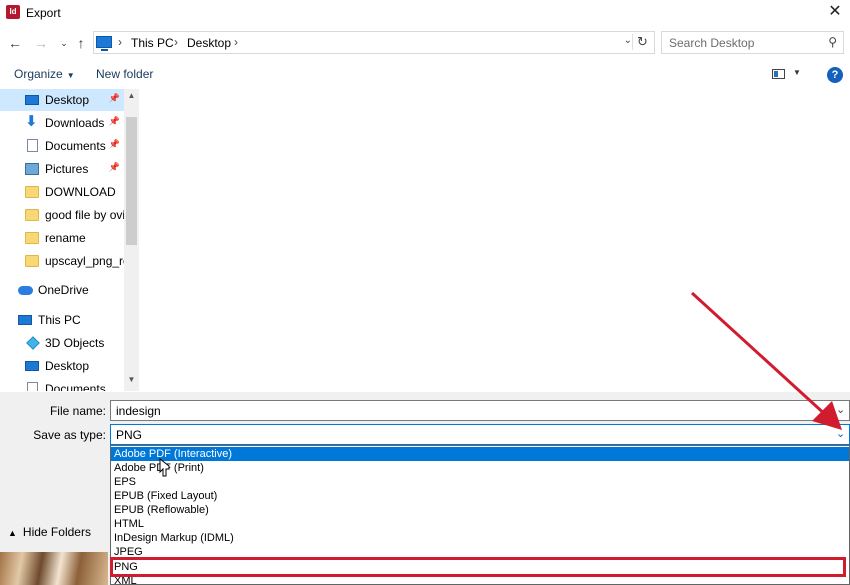 The width and height of the screenshot is (850, 585). I want to click on nav-item-label: upscayl_png_rea, so click(91, 261).